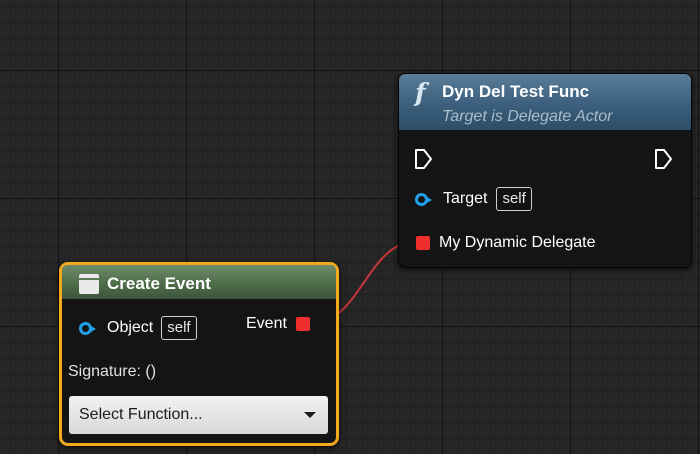 This screenshot has height=454, width=700. I want to click on exec-out-pin-icon, so click(664, 159).